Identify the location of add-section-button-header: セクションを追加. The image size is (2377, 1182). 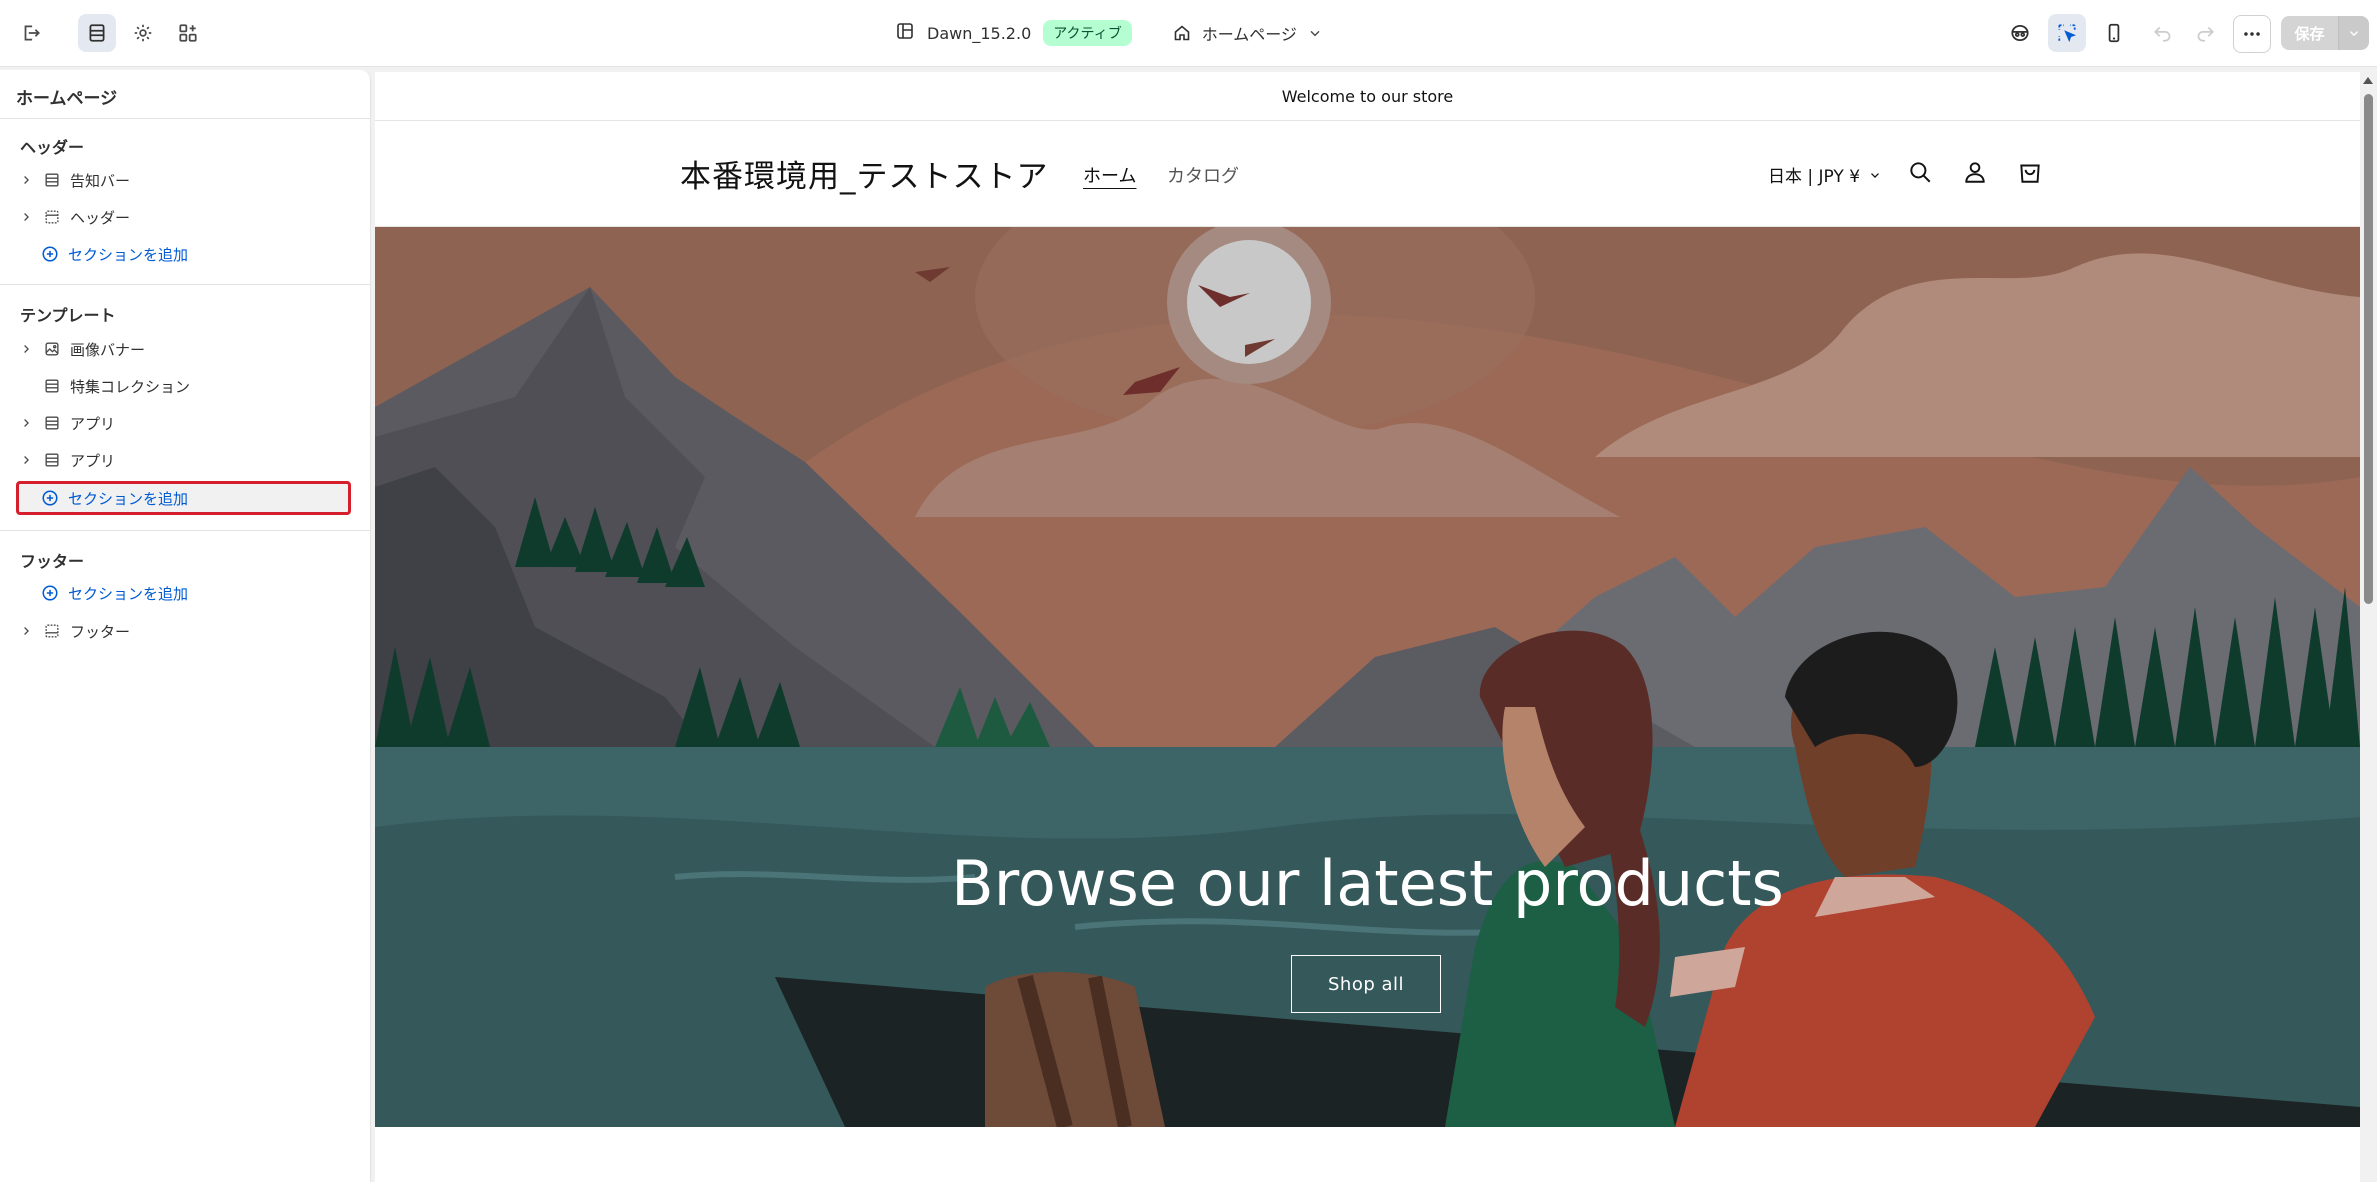
(185, 254).